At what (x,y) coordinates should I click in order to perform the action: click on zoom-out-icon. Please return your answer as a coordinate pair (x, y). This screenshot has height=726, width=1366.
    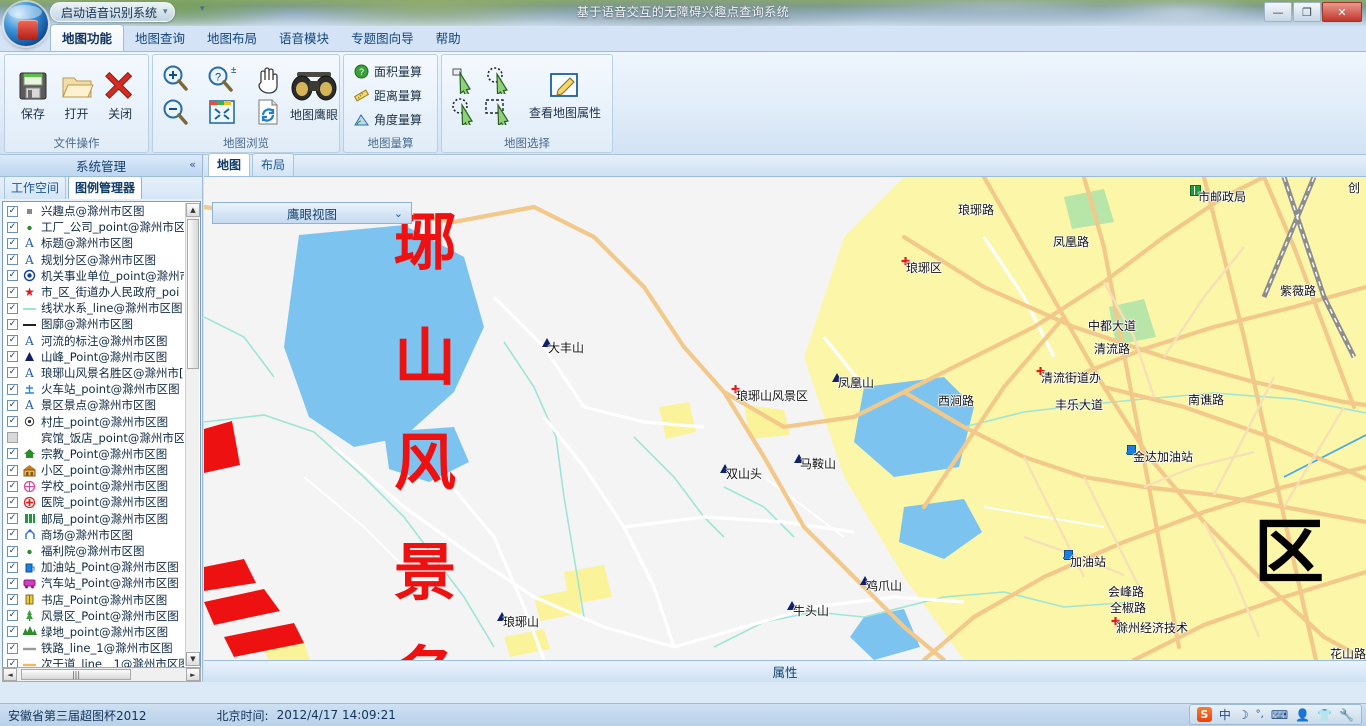
    Looking at the image, I should click on (175, 112).